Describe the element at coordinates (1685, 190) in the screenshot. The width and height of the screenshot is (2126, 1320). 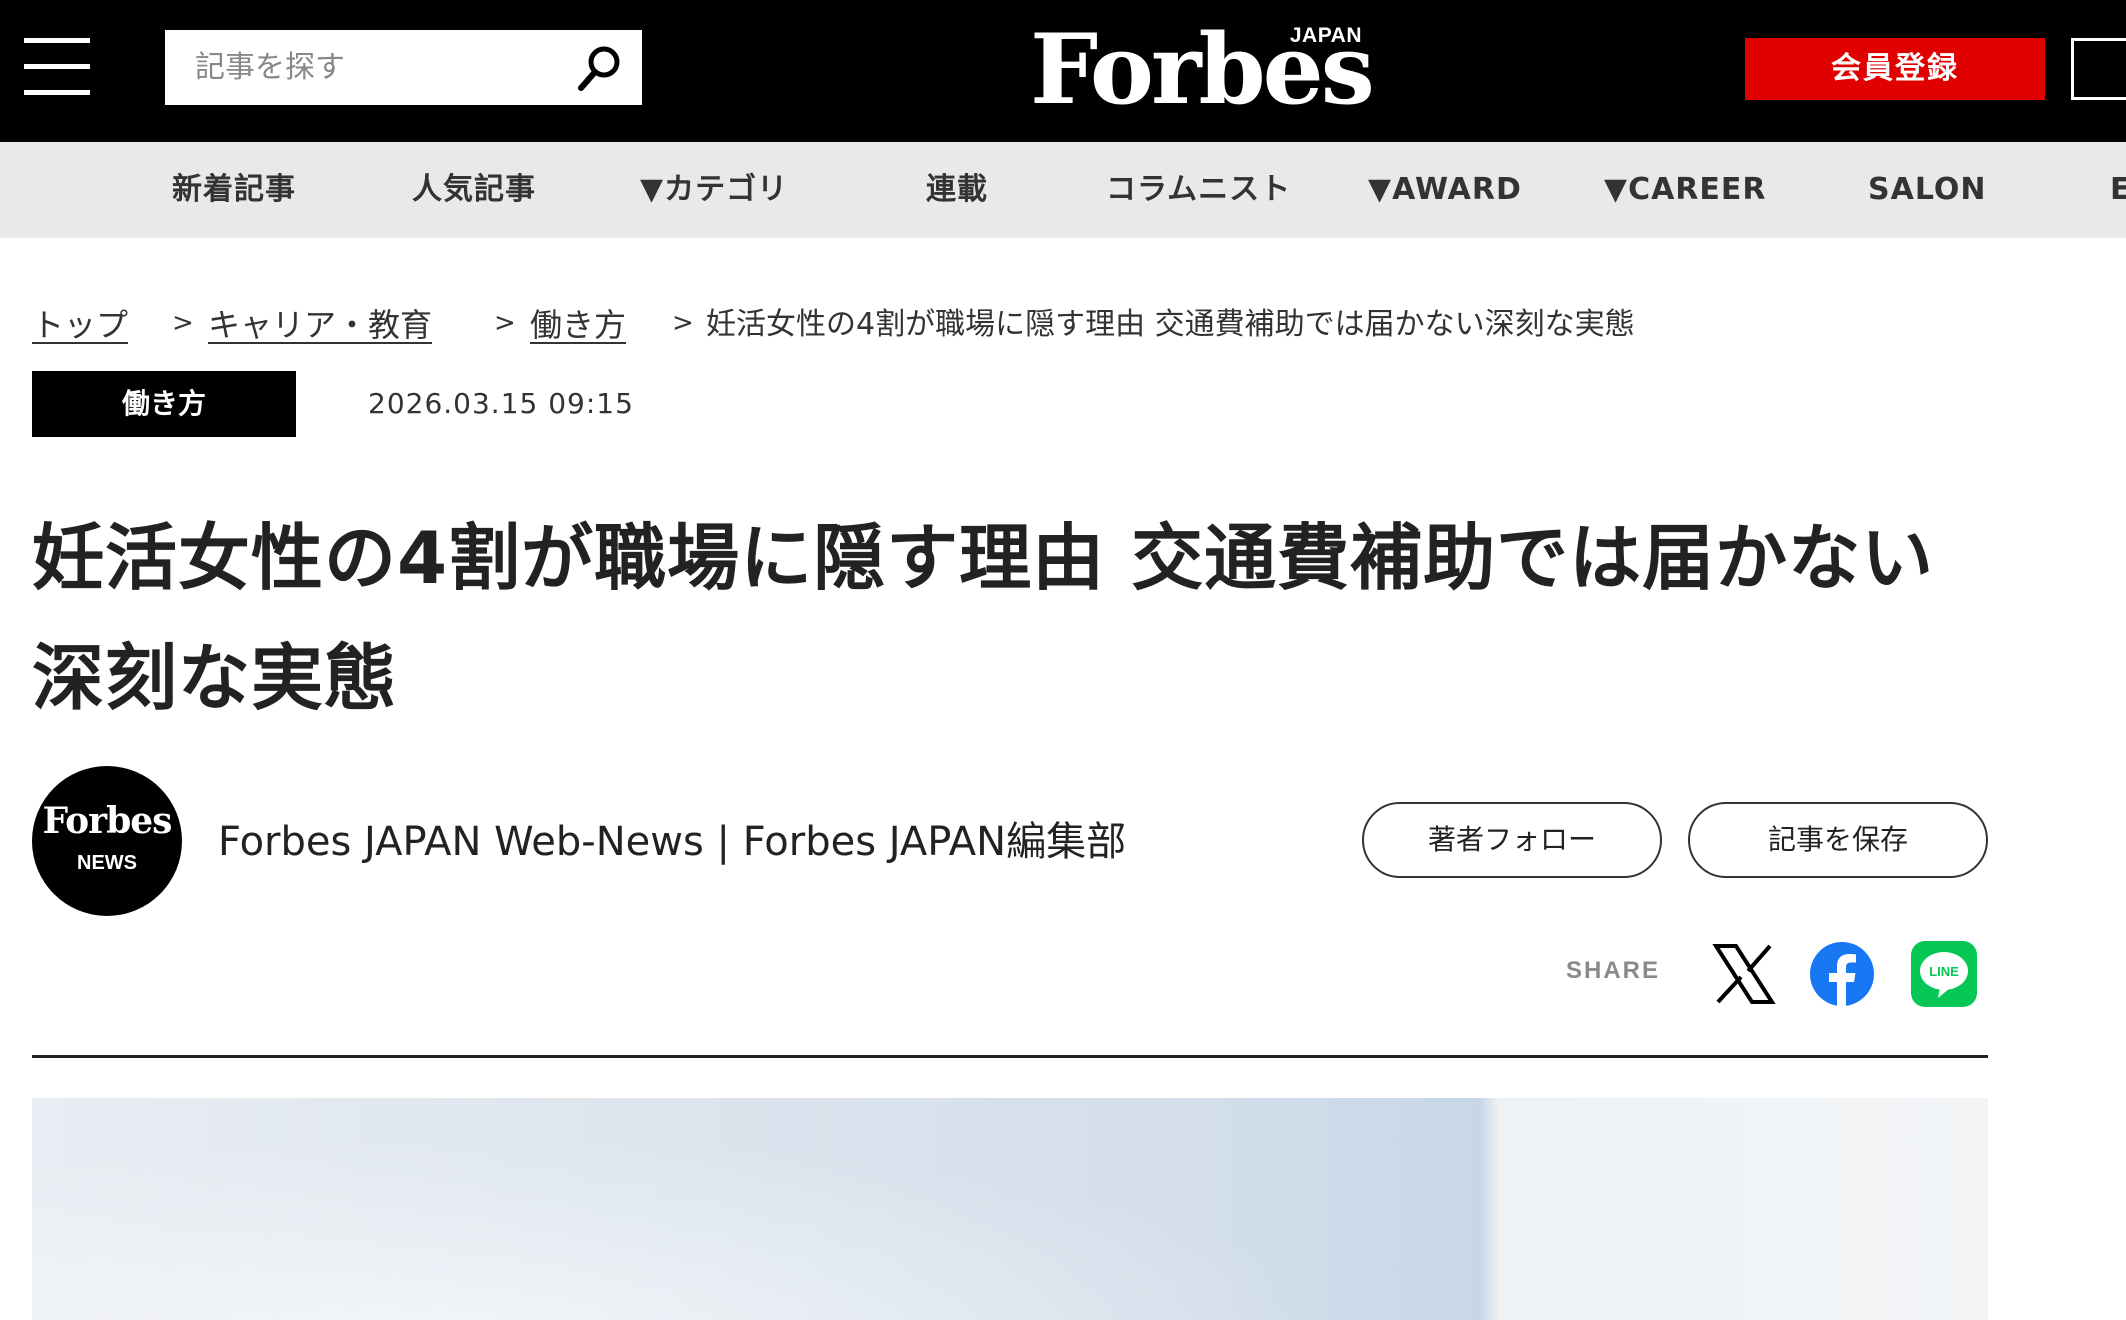
I see `nav-career: ▼CAREER` at that location.